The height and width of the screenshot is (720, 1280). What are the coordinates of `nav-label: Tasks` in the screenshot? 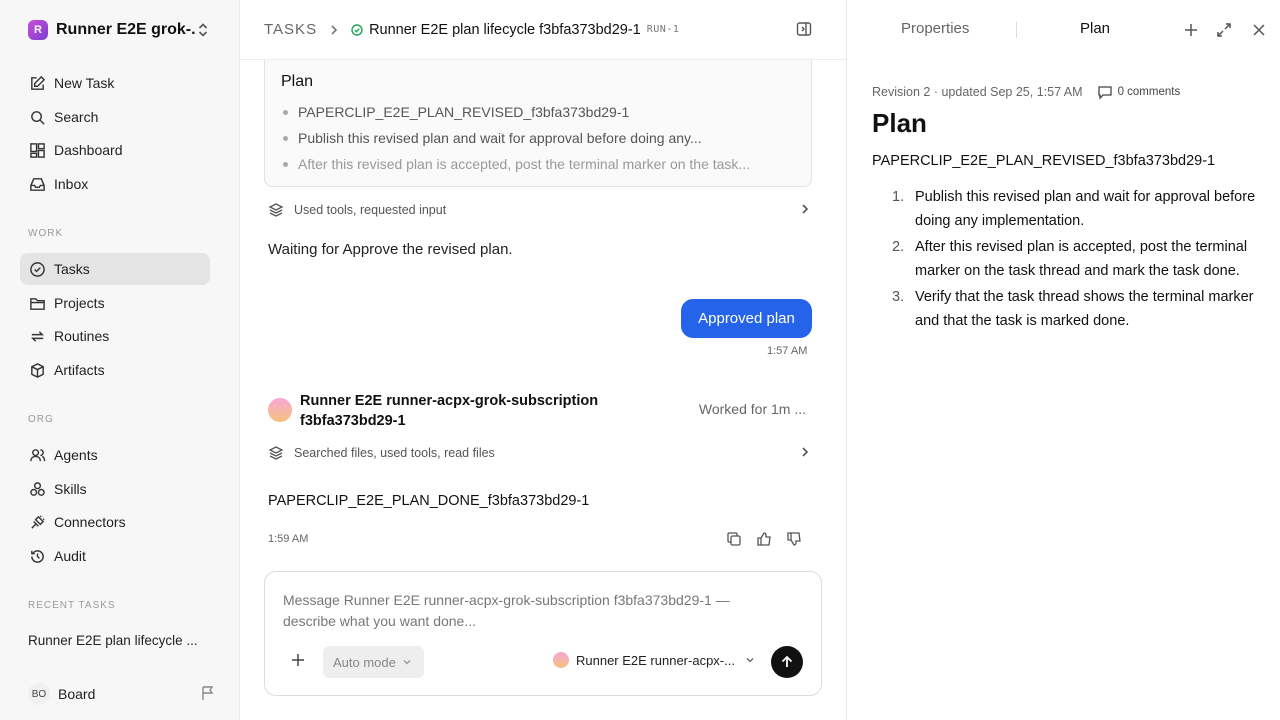 It's located at (72, 269).